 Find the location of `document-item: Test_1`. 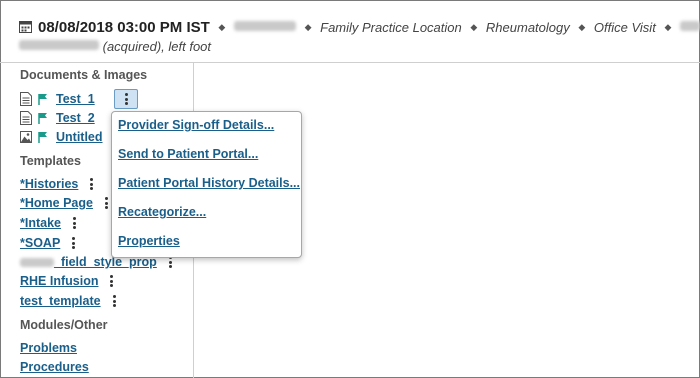

document-item: Test_1 is located at coordinates (57, 99).